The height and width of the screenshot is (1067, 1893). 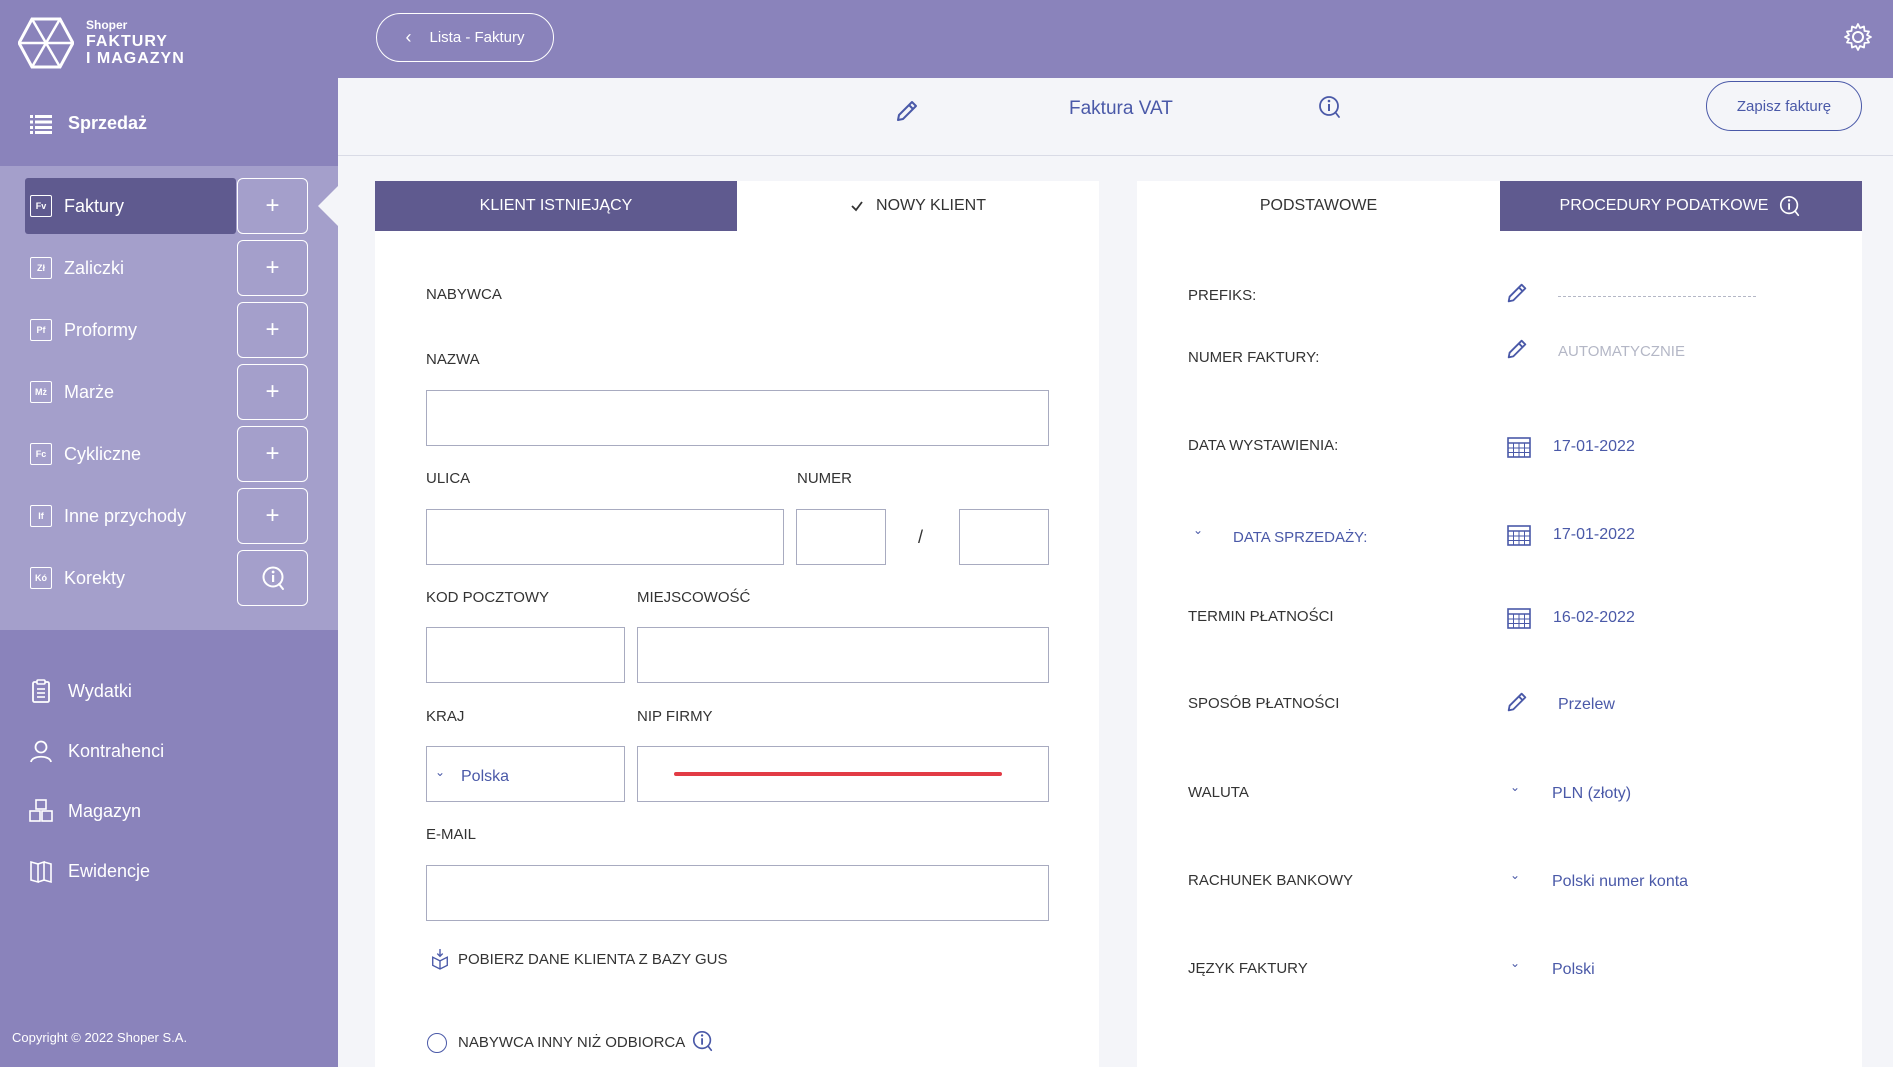 I want to click on sidebar-row-proformy: Pf Proformy +, so click(x=166, y=330).